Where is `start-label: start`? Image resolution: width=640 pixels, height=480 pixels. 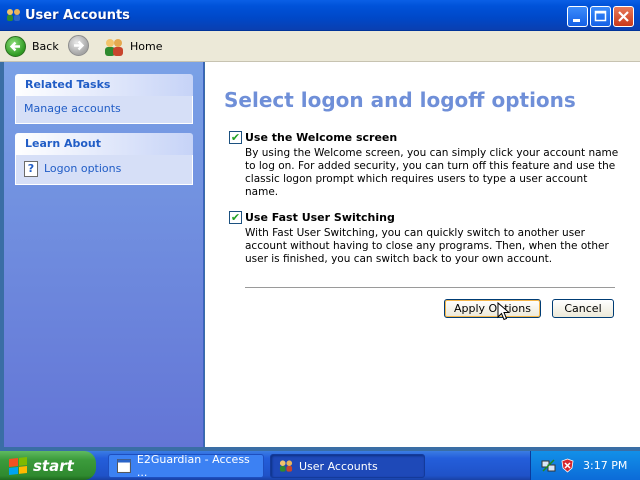
start-label: start is located at coordinates (53, 465).